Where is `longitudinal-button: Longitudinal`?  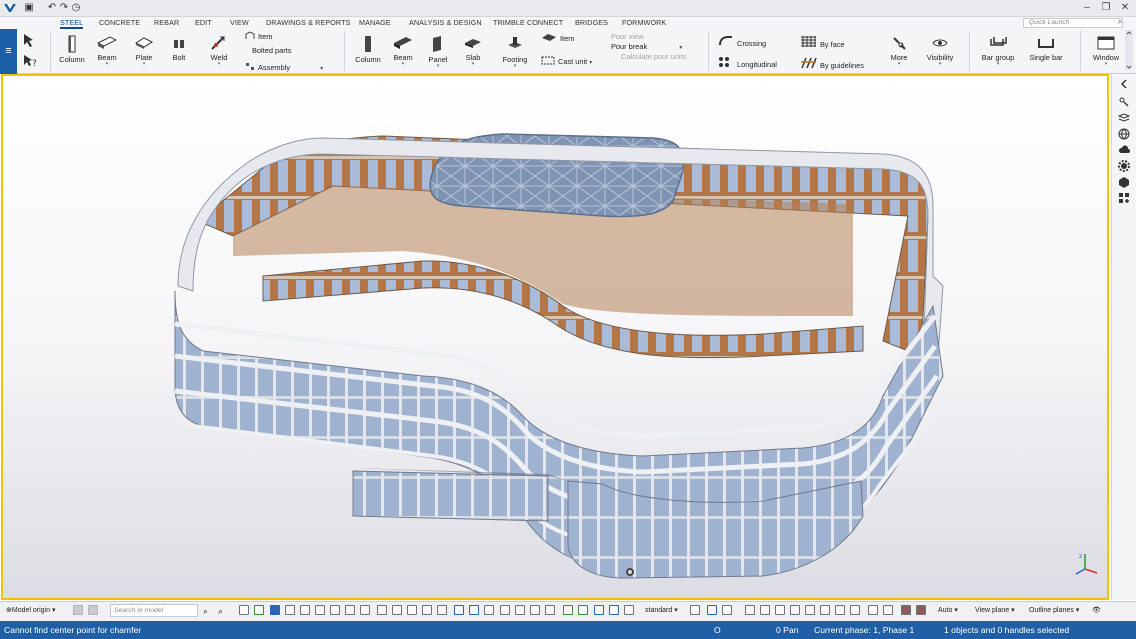
longitudinal-button: Longitudinal is located at coordinates (747, 62).